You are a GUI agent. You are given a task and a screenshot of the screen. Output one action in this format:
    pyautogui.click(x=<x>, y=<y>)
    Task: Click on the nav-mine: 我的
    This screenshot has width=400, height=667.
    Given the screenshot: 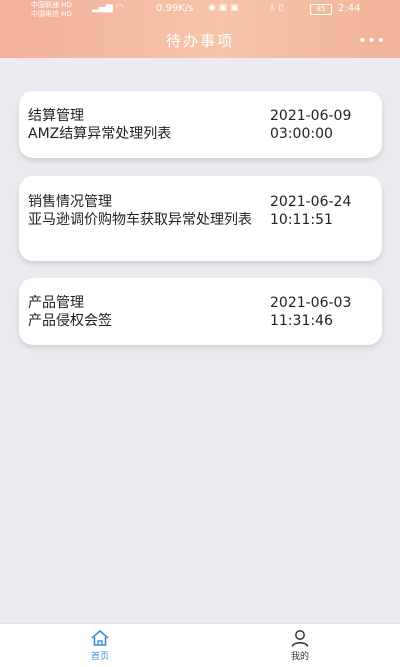 What is the action you would take?
    pyautogui.click(x=300, y=645)
    